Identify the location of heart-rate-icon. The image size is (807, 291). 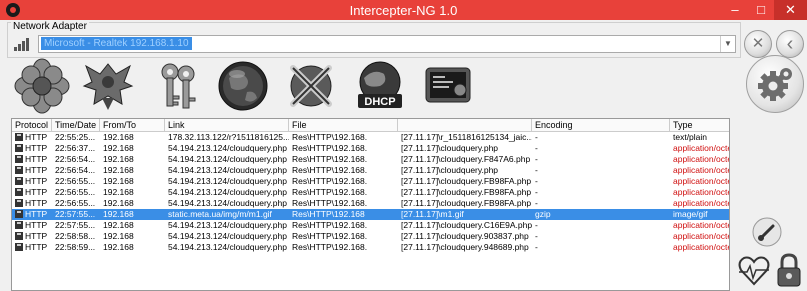
(754, 270).